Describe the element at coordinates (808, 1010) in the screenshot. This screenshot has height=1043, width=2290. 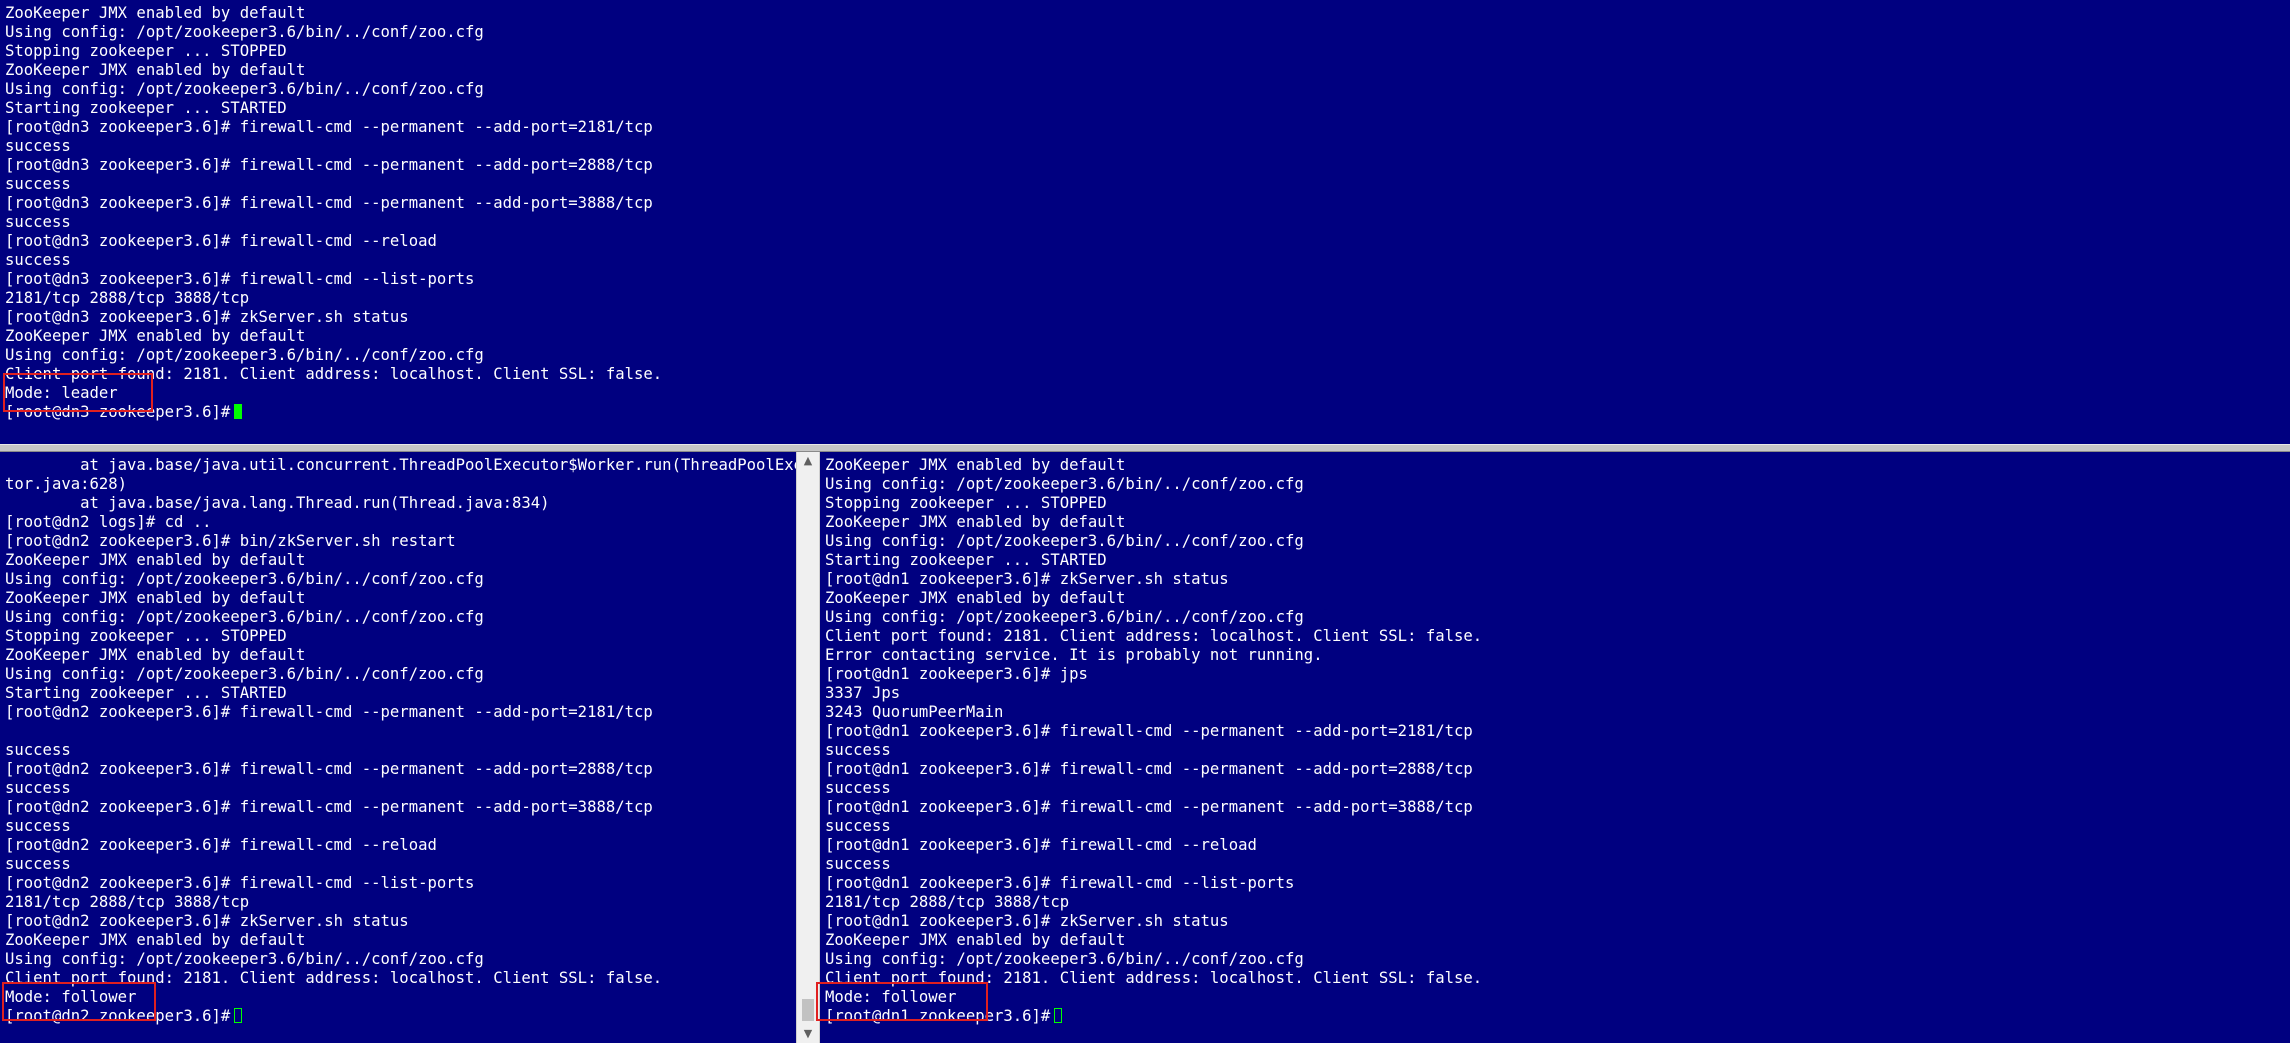
I see `scroll-thumb` at that location.